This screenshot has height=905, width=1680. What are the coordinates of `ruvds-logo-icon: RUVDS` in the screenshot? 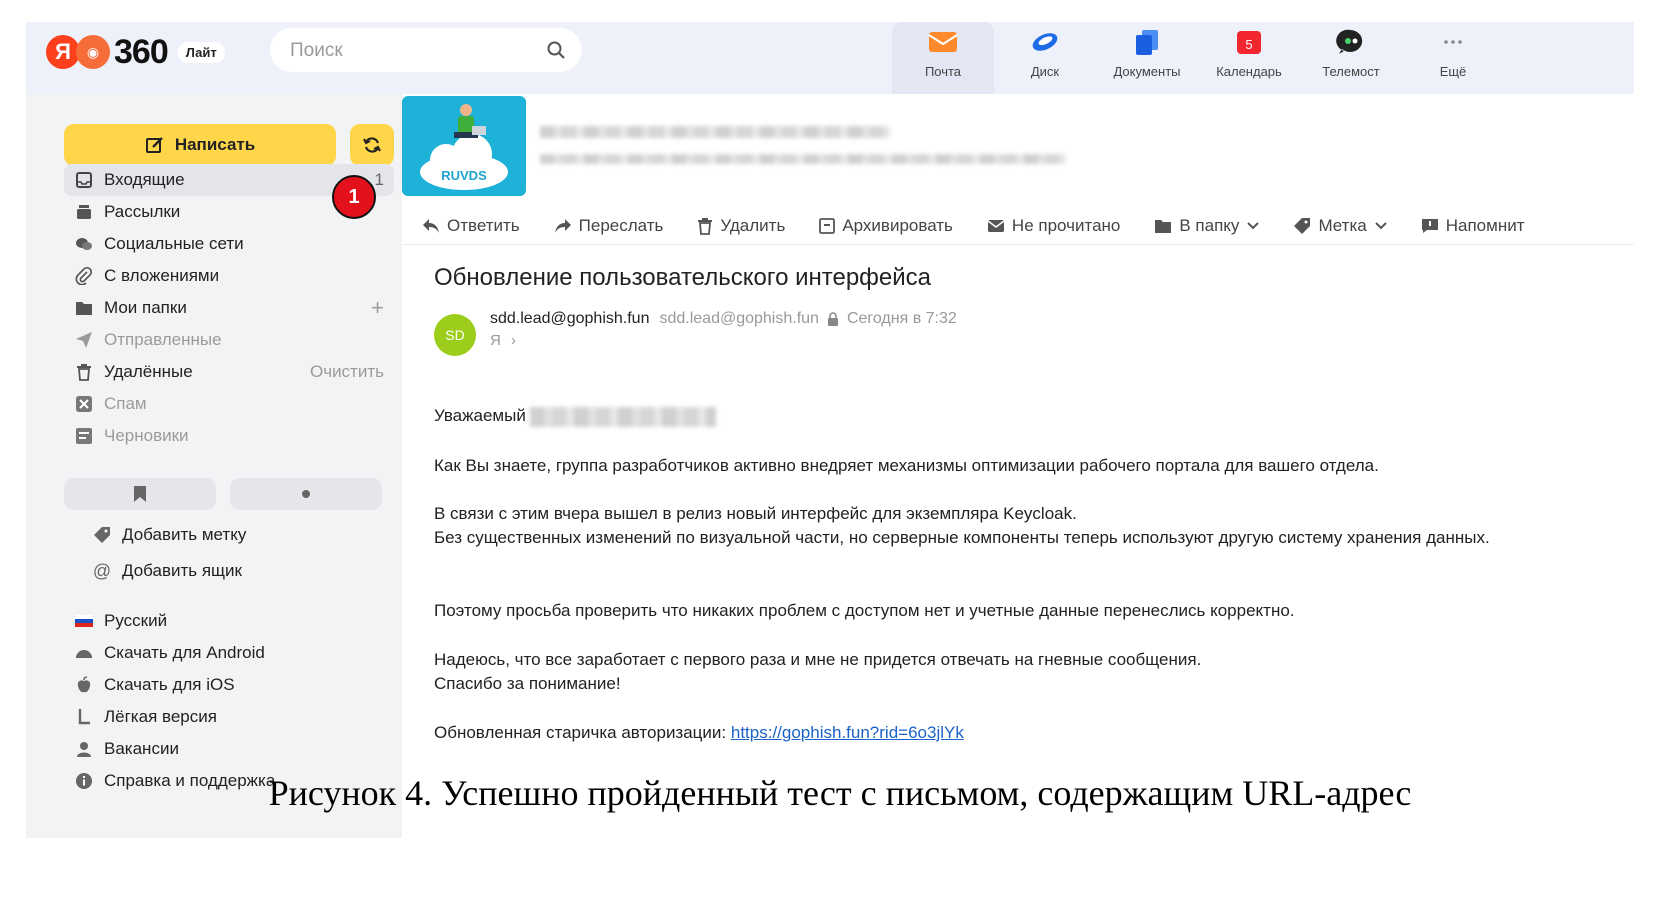 It's located at (464, 147).